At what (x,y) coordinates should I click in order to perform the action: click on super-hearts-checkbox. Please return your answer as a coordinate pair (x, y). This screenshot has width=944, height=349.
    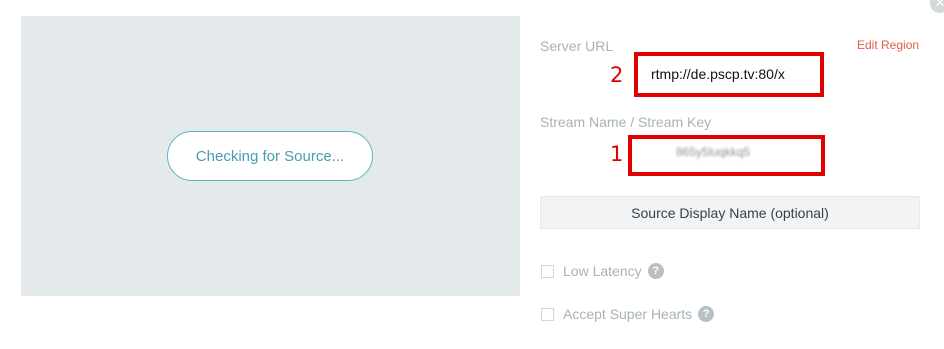
    Looking at the image, I should click on (547, 314).